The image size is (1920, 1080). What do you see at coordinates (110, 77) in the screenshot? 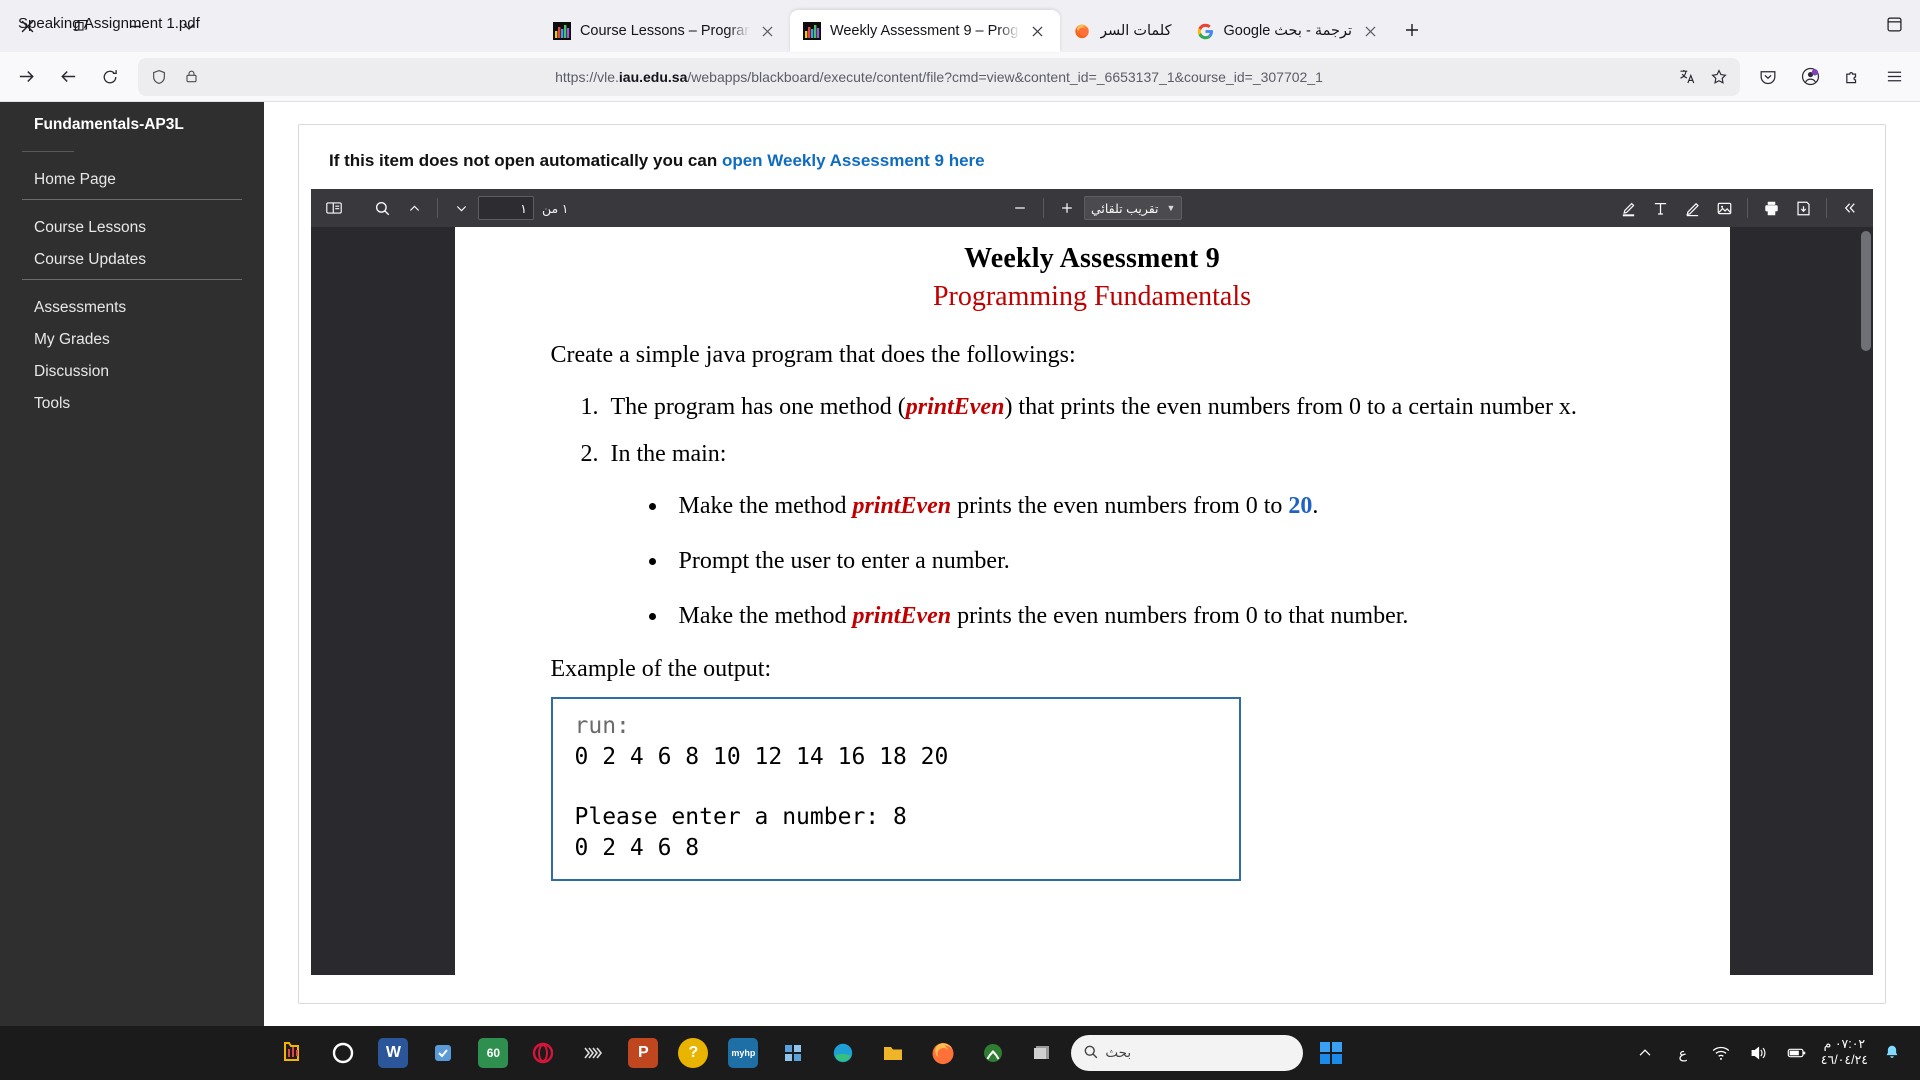
I see `reload-icon` at bounding box center [110, 77].